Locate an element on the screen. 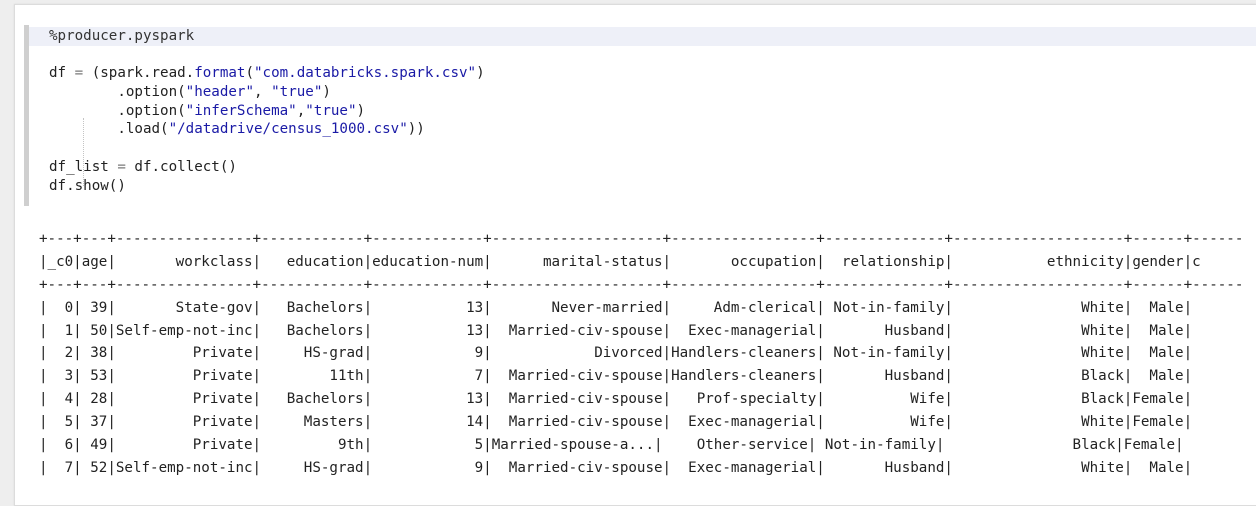  code-token: df.show() is located at coordinates (87, 185).